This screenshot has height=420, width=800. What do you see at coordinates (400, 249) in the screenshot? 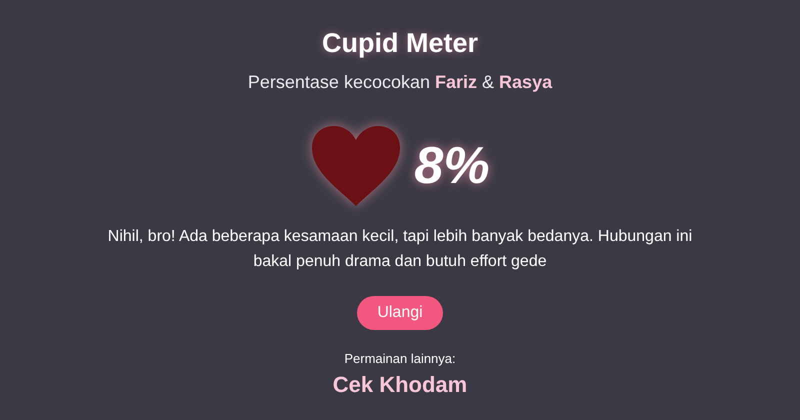
I see `result-message: Nihil, bro! Ada beberapa kesamaan kecil, tapi lebih banyak bedanya. Hubungan ini bakal penuh drama dan butuh effort gede` at bounding box center [400, 249].